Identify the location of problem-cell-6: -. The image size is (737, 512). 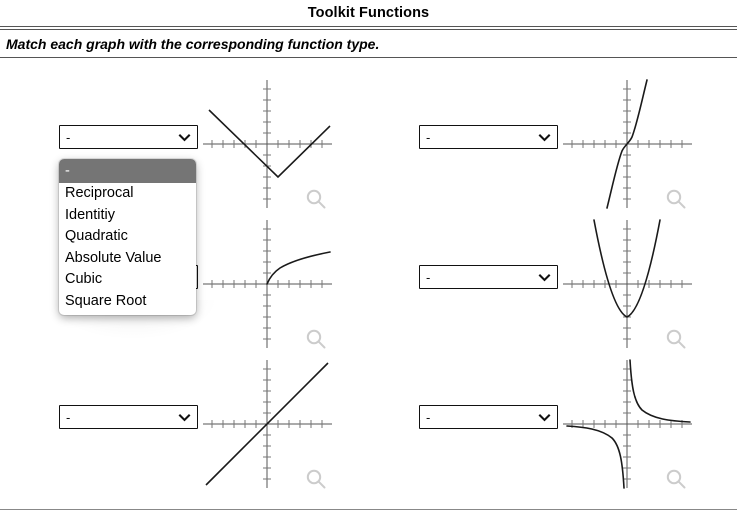
(540, 420).